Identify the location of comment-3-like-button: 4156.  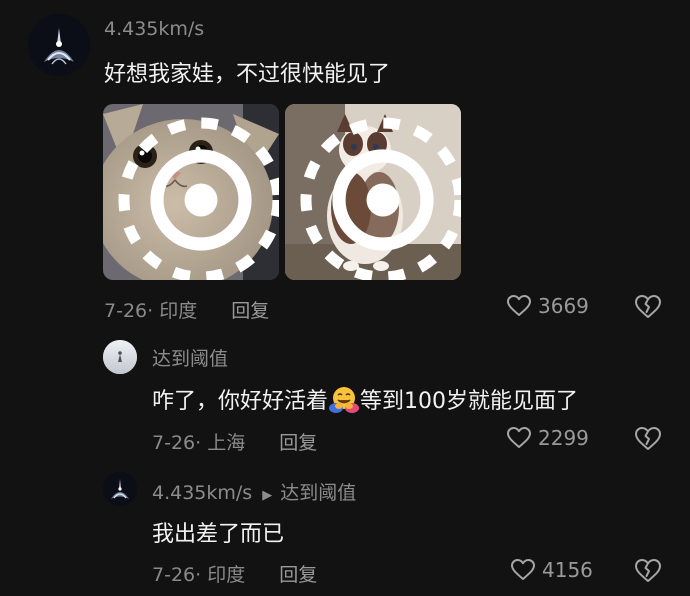
(551, 570).